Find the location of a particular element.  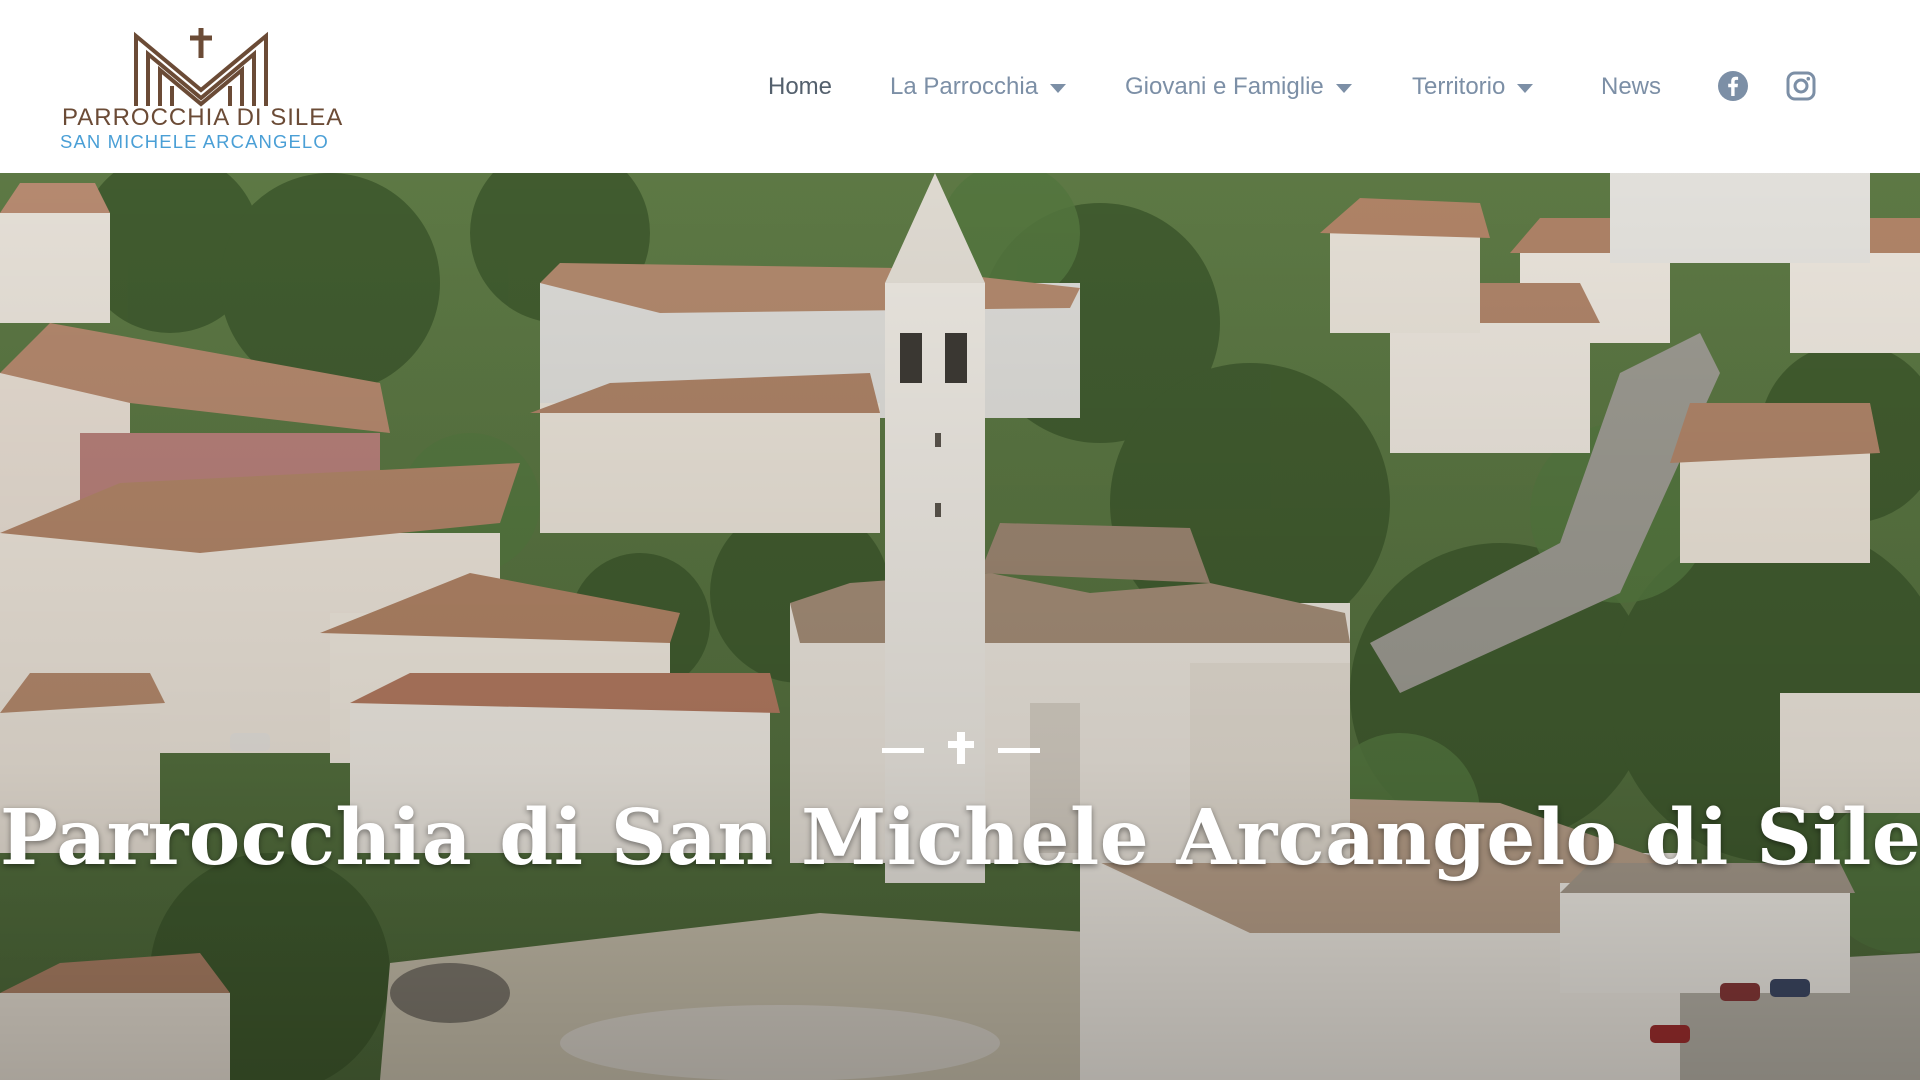

facebook-link is located at coordinates (1733, 86).